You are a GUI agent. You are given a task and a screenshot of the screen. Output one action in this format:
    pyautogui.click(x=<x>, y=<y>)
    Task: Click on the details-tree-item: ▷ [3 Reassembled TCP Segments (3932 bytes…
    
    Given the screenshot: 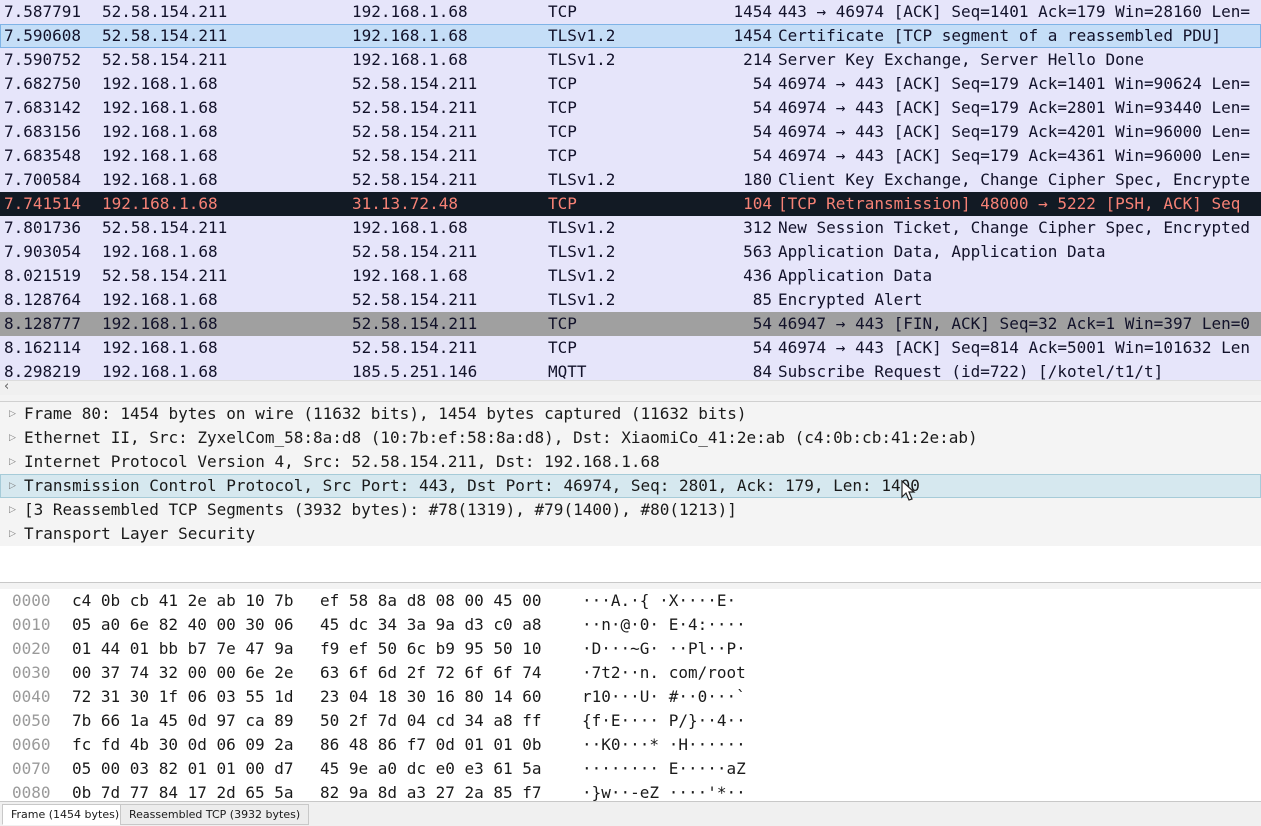 What is the action you would take?
    pyautogui.click(x=630, y=510)
    